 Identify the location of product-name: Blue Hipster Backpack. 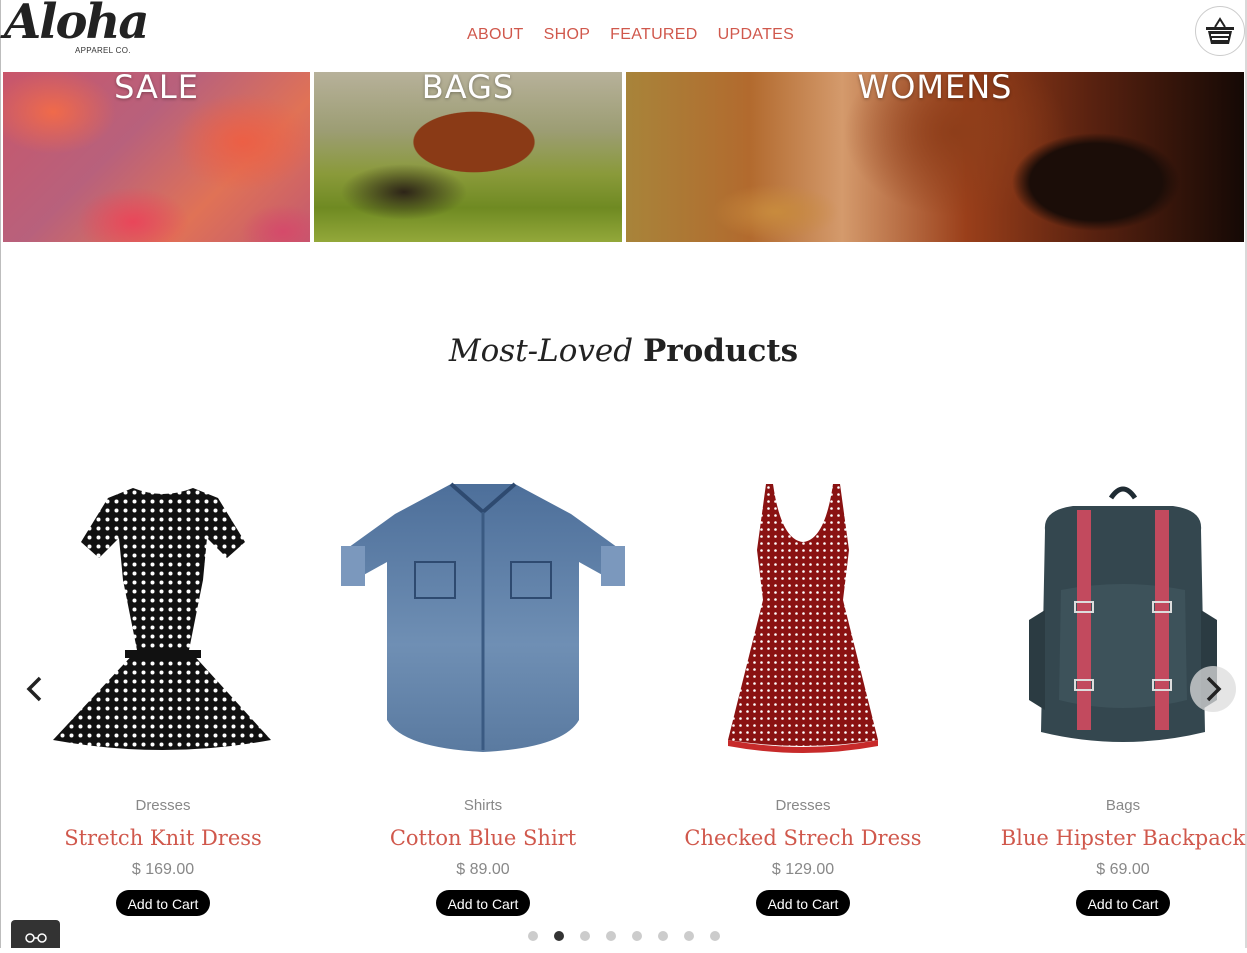
(1110, 838).